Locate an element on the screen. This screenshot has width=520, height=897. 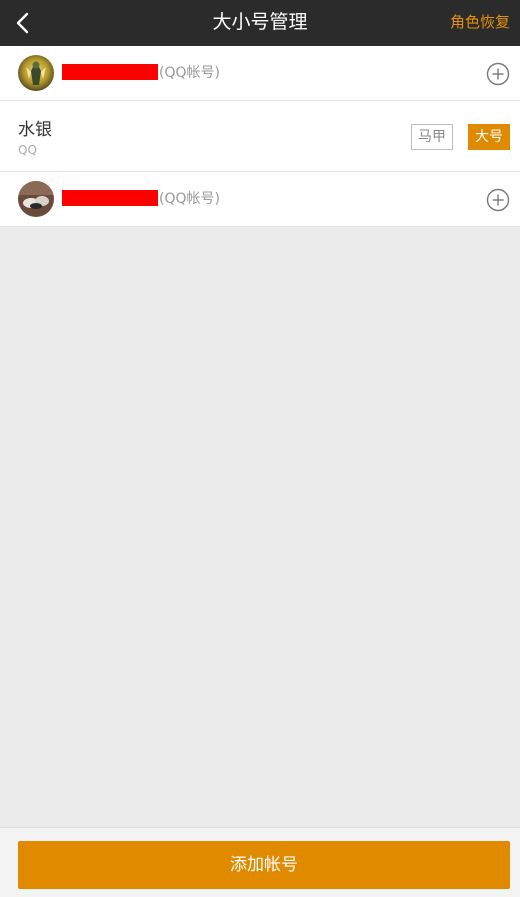
role-row: 水银 QQ 马甲 大号 is located at coordinates (260, 136).